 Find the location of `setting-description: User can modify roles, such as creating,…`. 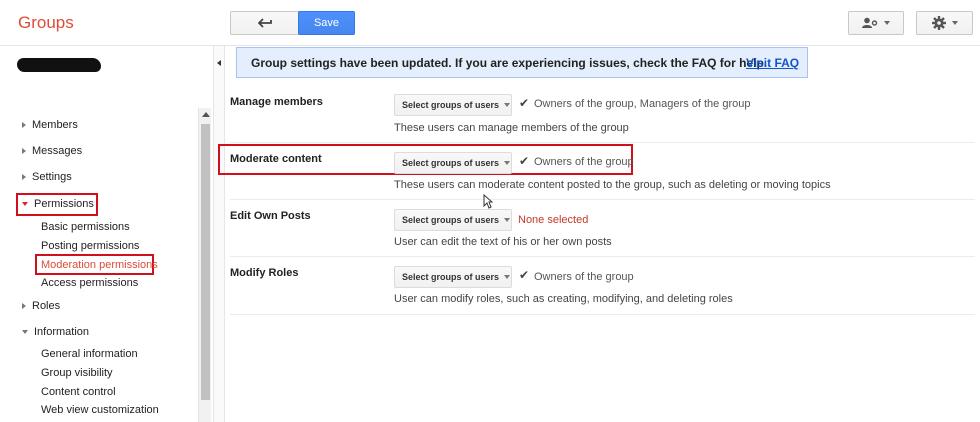

setting-description: User can modify roles, such as creating,… is located at coordinates (563, 299).